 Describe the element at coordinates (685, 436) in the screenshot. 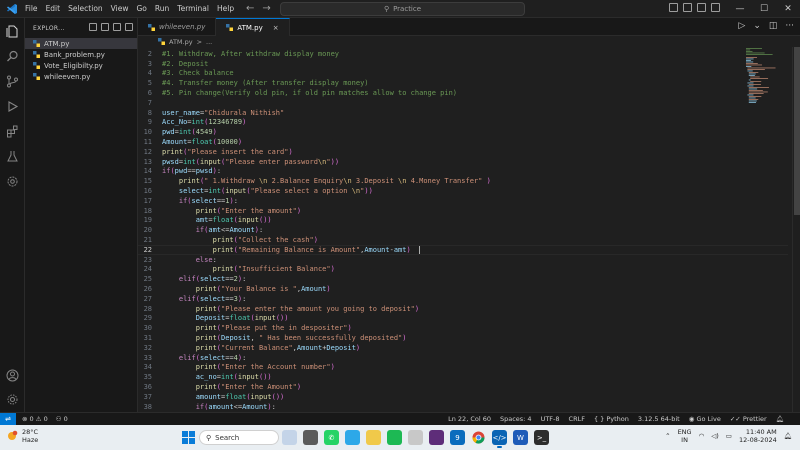

I see `language-indicator: ENG IN` at that location.